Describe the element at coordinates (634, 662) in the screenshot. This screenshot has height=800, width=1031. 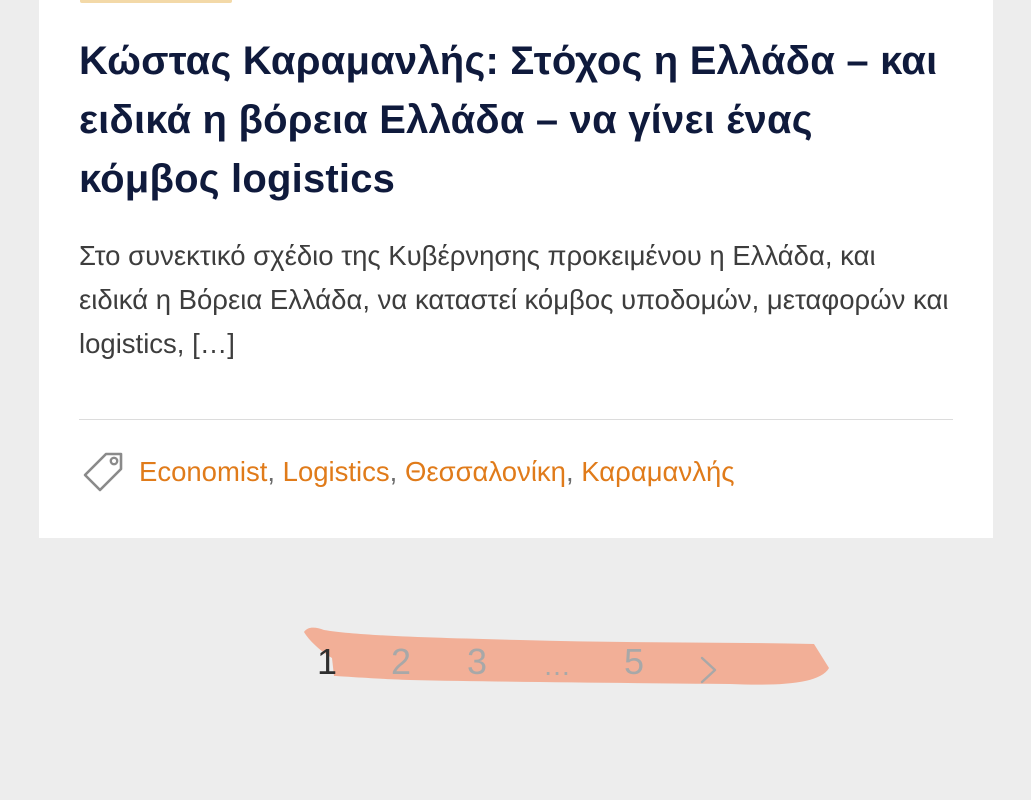
I see `page-5-link: 5` at that location.